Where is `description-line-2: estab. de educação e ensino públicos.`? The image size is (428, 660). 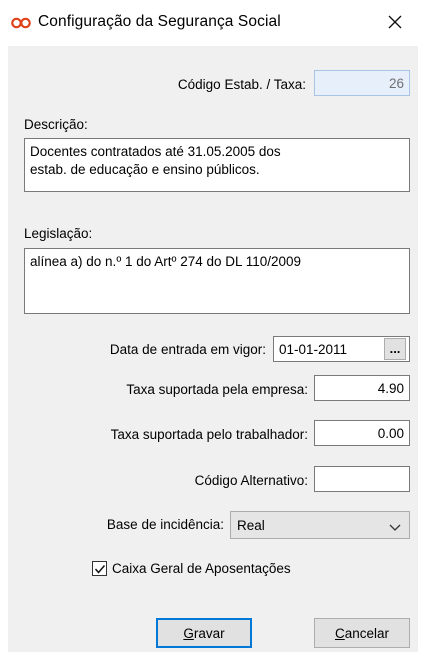
description-line-2: estab. de educação e ensino públicos. is located at coordinates (145, 169).